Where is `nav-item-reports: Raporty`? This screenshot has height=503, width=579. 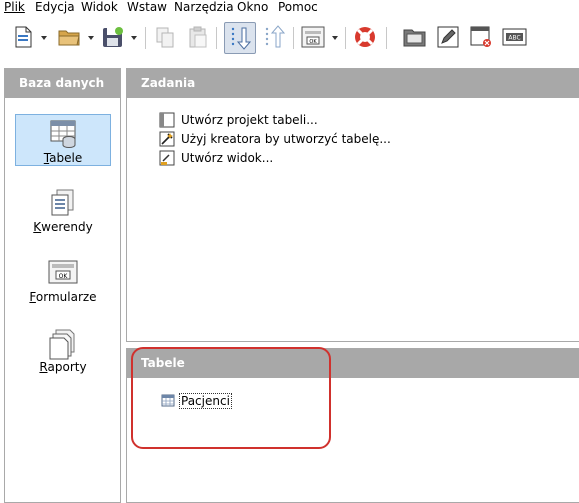 nav-item-reports: Raporty is located at coordinates (63, 350).